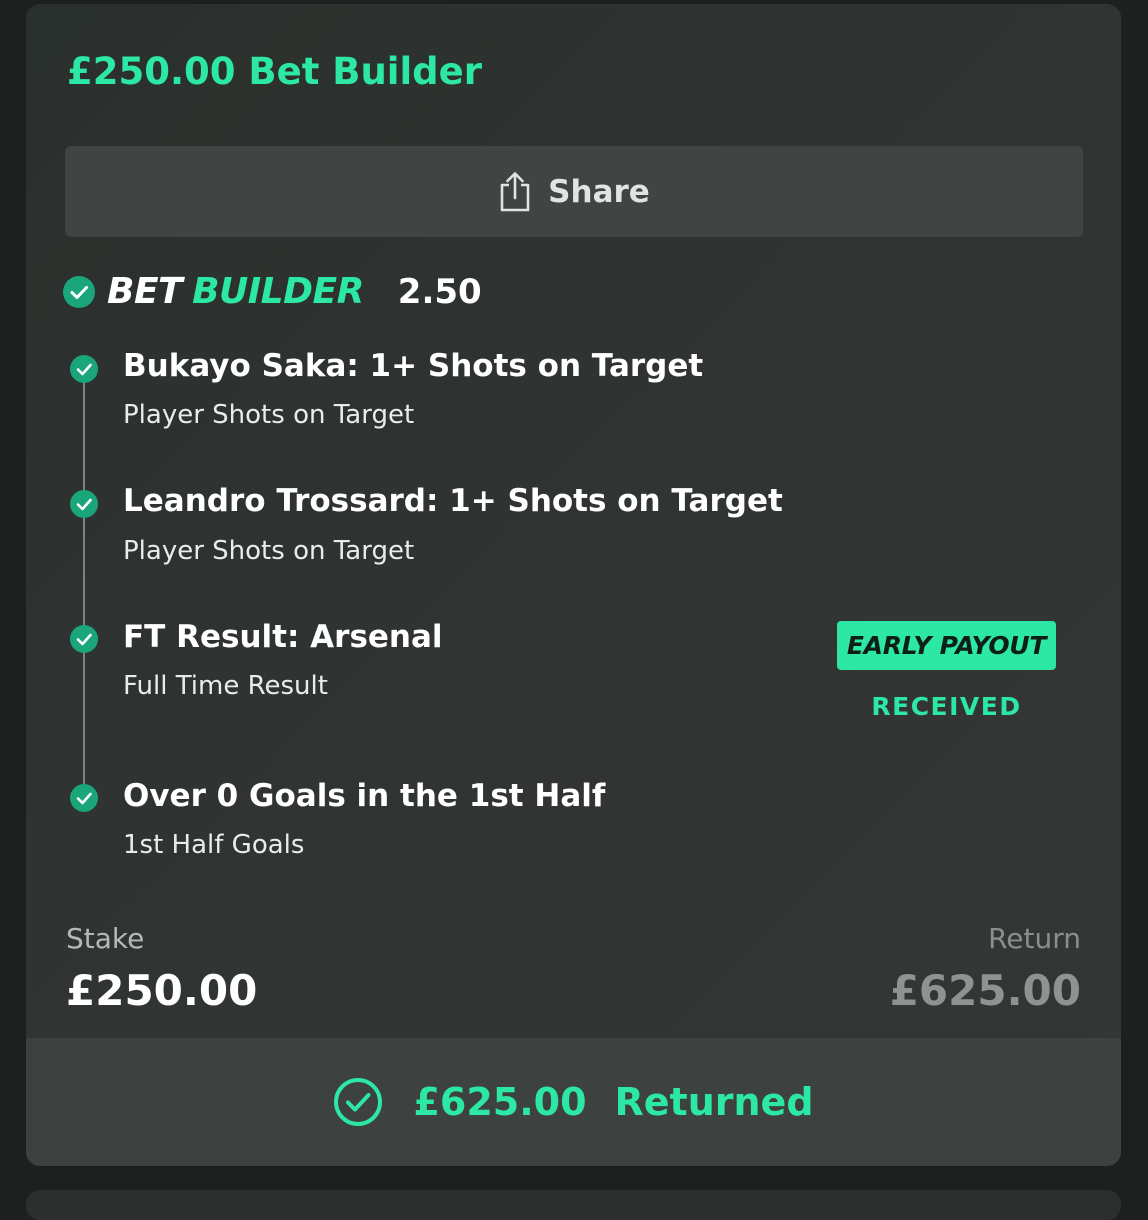 The image size is (1148, 1220). What do you see at coordinates (413, 366) in the screenshot?
I see `leg-title: Bukayo Saka: 1+ Shots on Target` at bounding box center [413, 366].